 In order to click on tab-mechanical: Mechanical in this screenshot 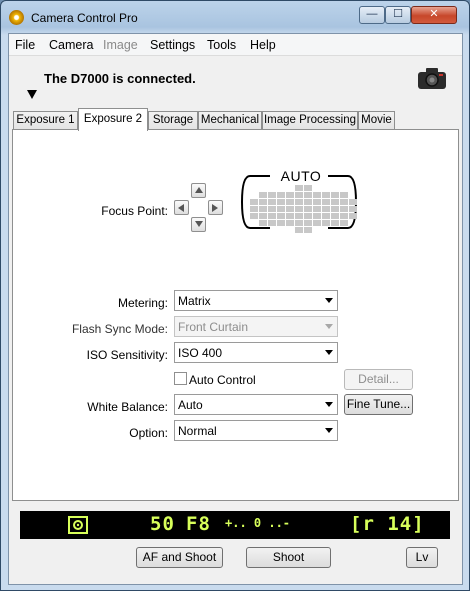, I will do `click(230, 120)`.